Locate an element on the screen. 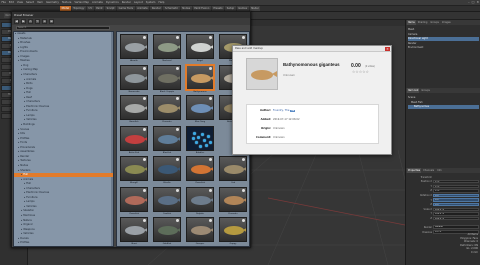 The image size is (480, 265). tree-node: Skeleton is located at coordinates (63, 211).